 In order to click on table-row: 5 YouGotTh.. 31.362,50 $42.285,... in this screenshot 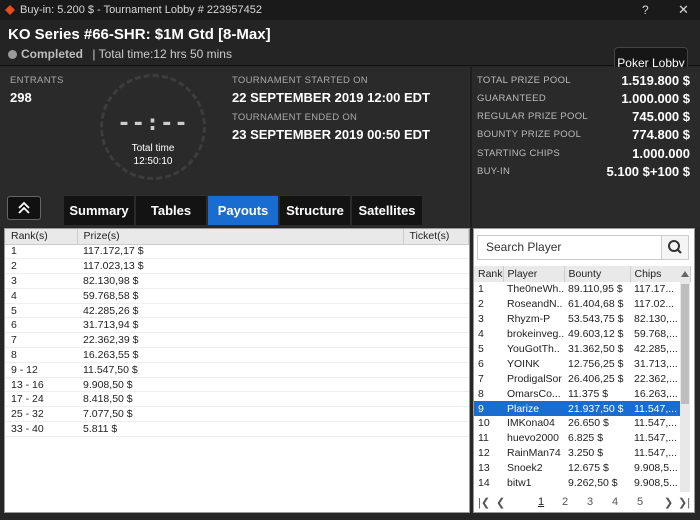, I will do `click(582, 349)`.